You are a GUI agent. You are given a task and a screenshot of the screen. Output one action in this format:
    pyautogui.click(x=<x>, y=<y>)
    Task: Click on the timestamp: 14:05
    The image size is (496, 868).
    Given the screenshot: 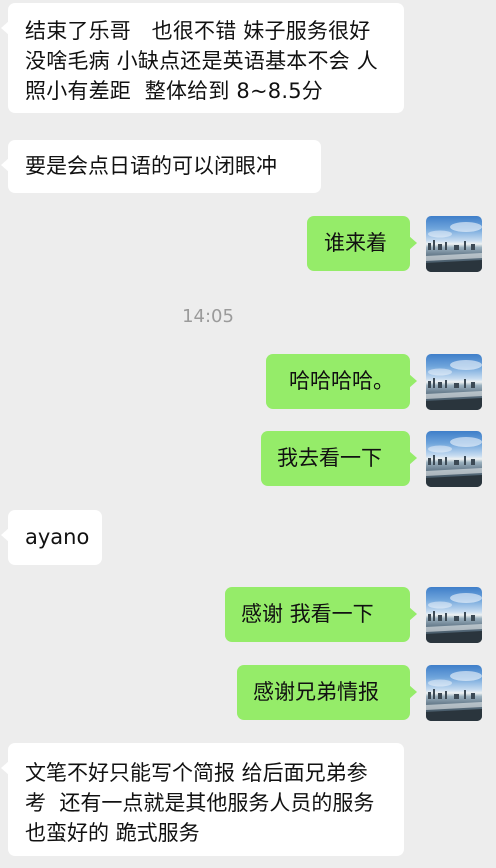 What is the action you would take?
    pyautogui.click(x=208, y=316)
    